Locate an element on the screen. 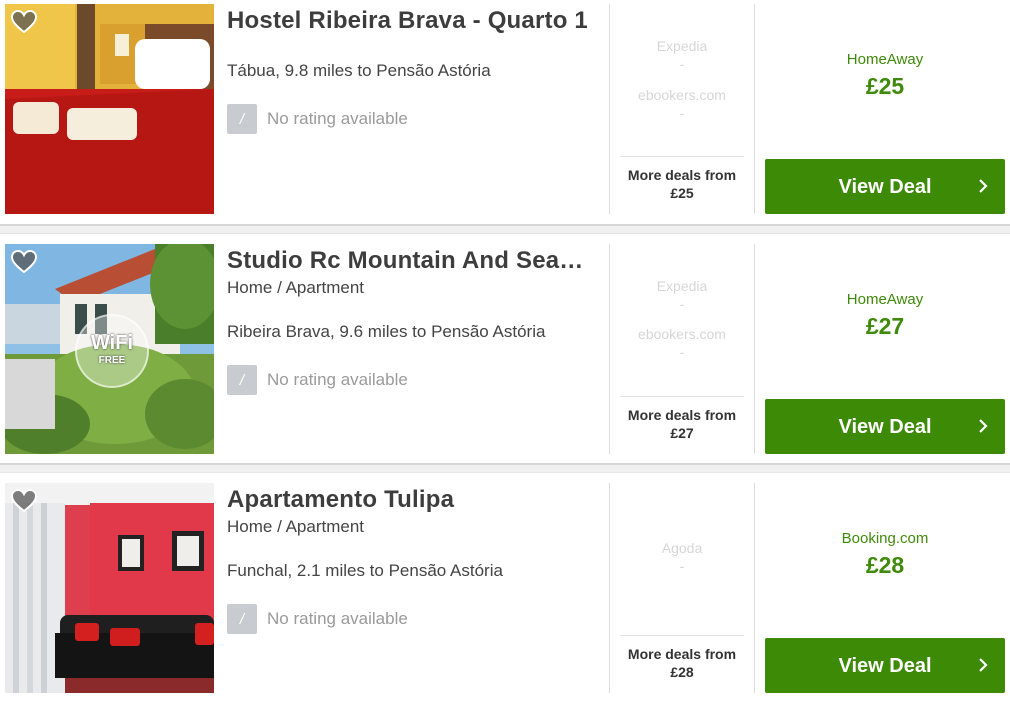 This screenshot has height=702, width=1010. best-deal-provider: Booking.com is located at coordinates (885, 538).